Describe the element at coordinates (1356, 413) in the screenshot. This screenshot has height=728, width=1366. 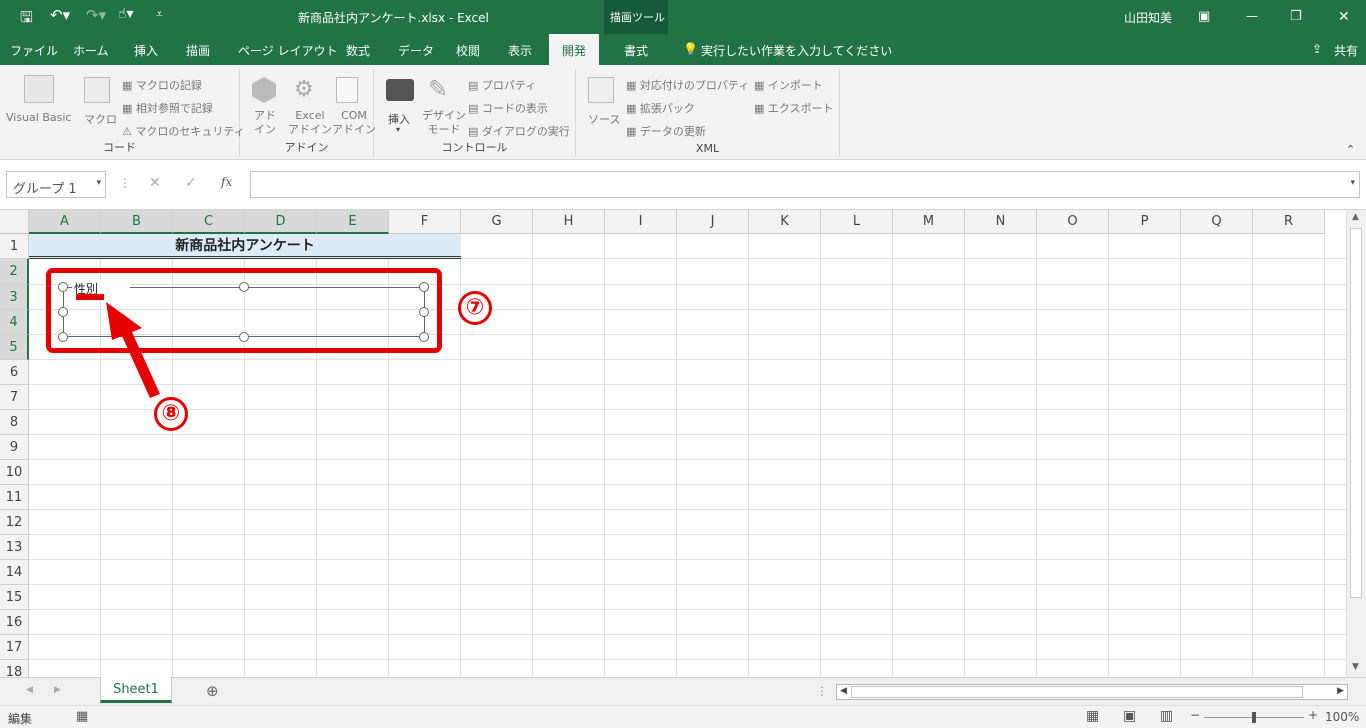
I see `scroll-thumb` at that location.